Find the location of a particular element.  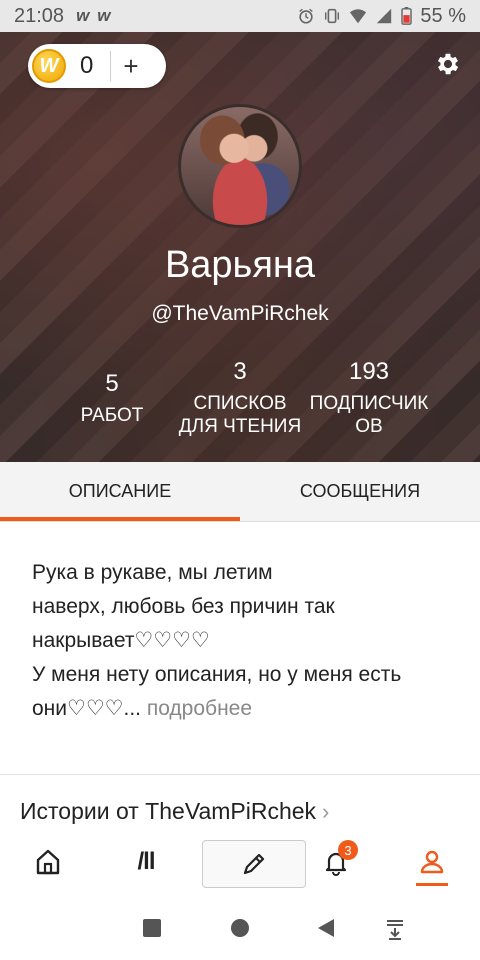

stat-reading-lists-label-2: ДЛЯ ЧТЕНИЯ is located at coordinates (240, 426).